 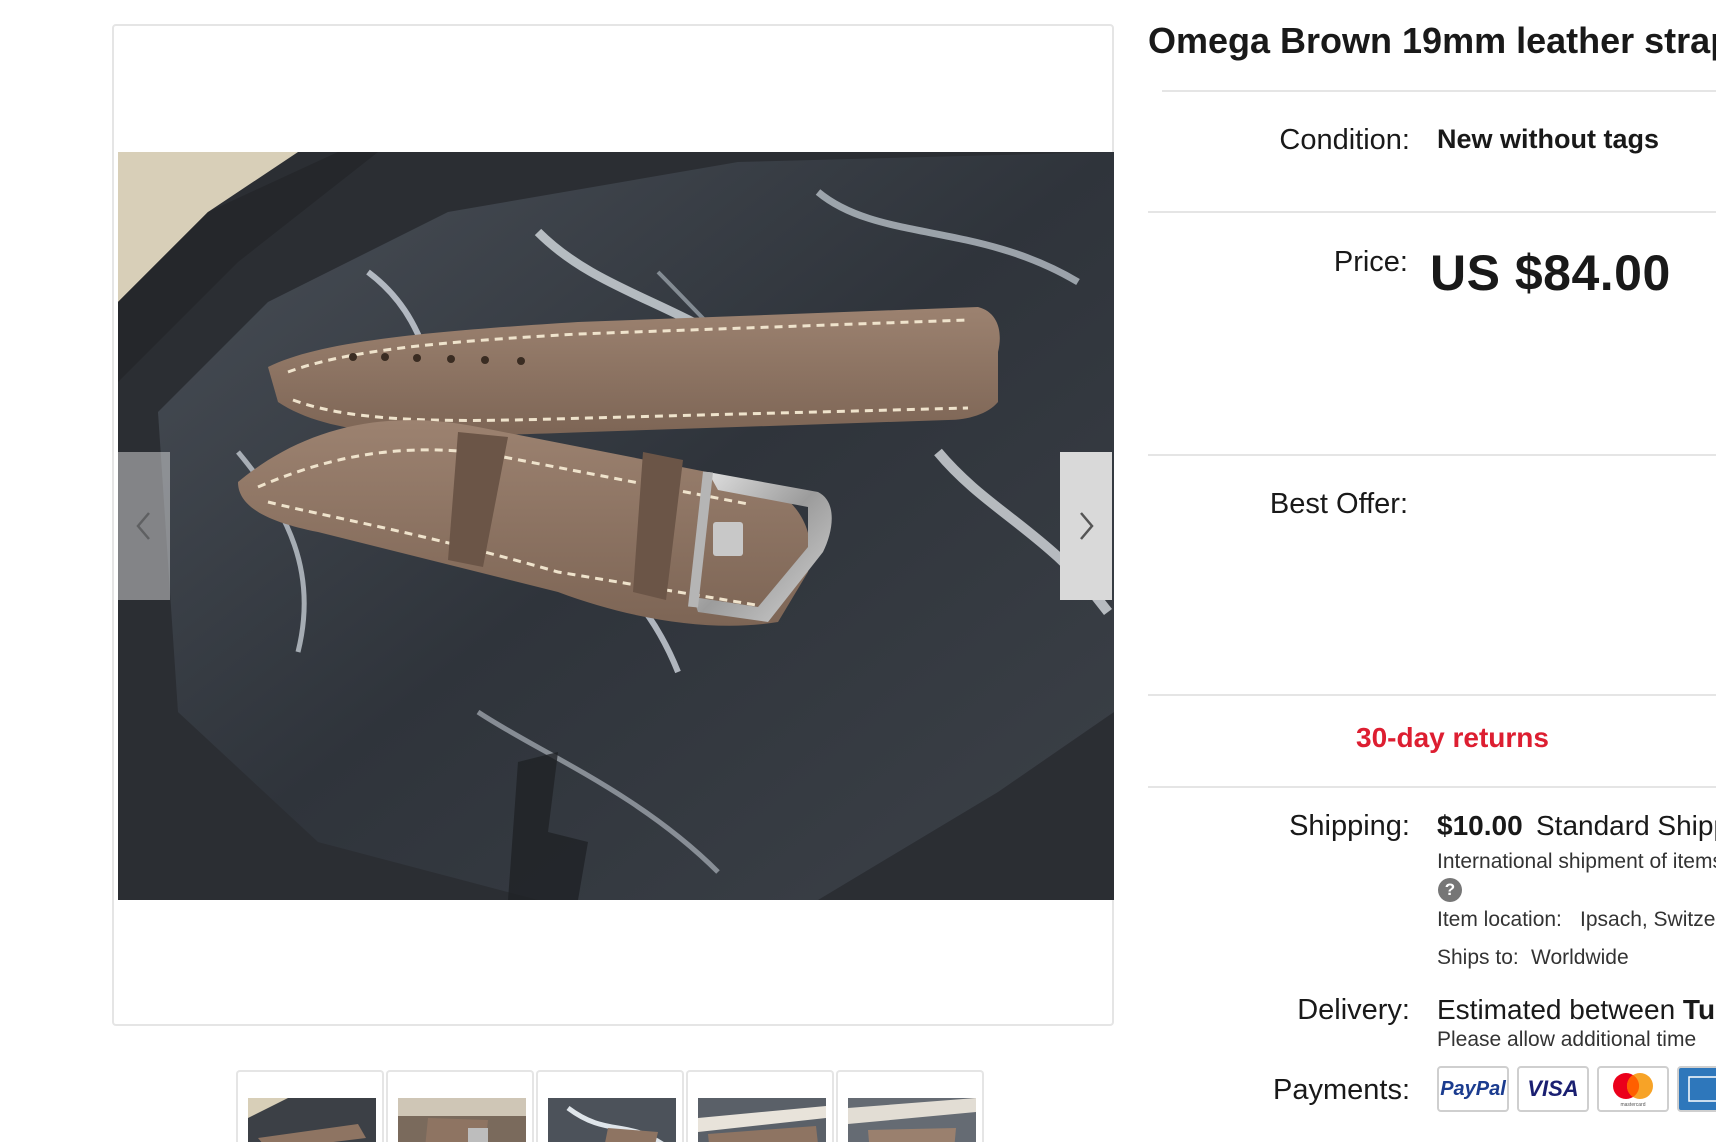 I want to click on delivery-estimate: Estimated between Tue, so click(x=1576, y=1010).